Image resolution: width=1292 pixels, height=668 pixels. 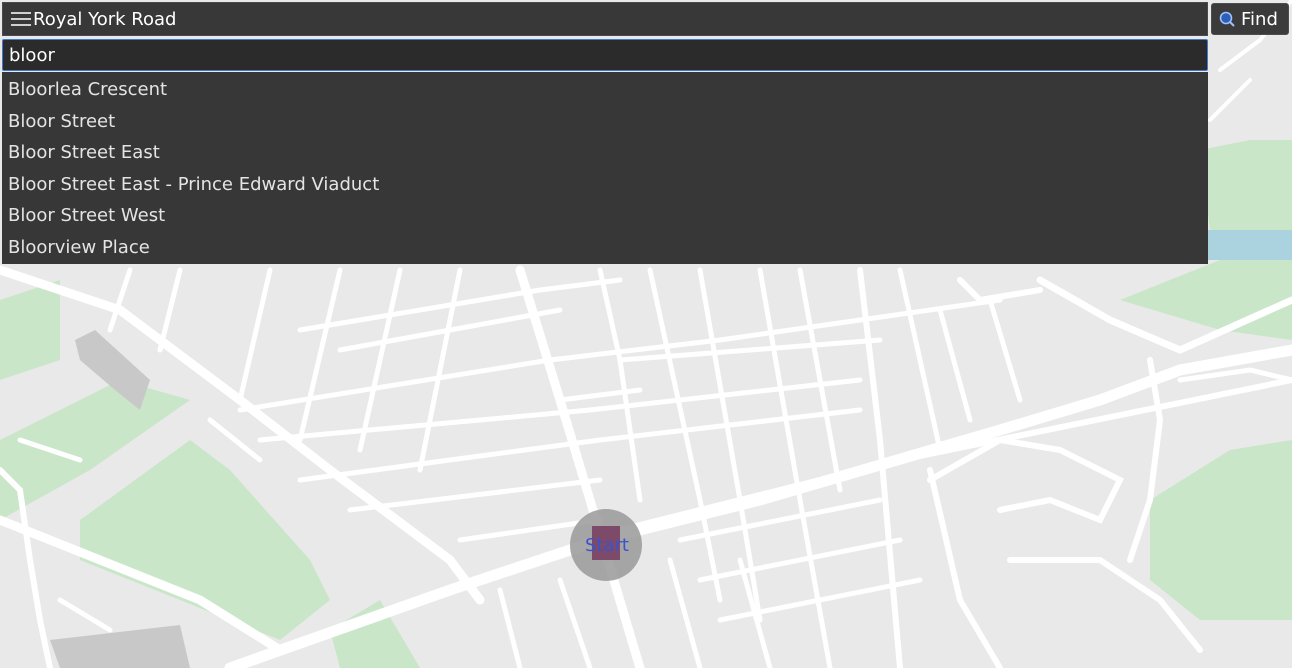 What do you see at coordinates (605, 153) in the screenshot?
I see `suggestion-item: Bloor Street East` at bounding box center [605, 153].